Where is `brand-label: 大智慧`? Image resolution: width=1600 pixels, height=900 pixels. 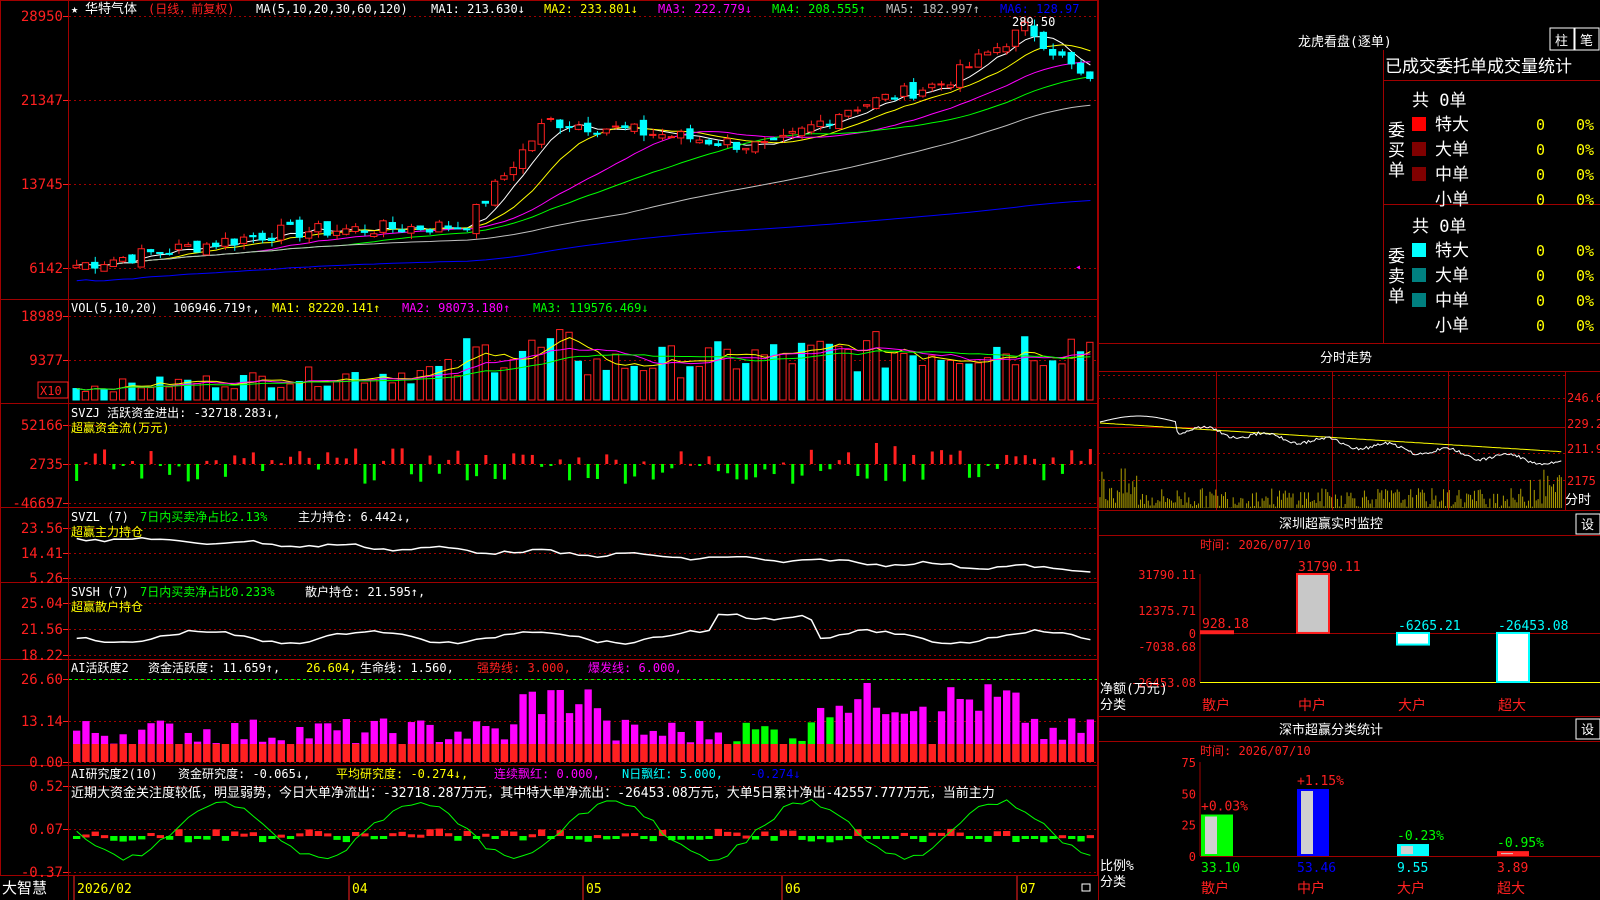 brand-label: 大智慧 is located at coordinates (24, 888).